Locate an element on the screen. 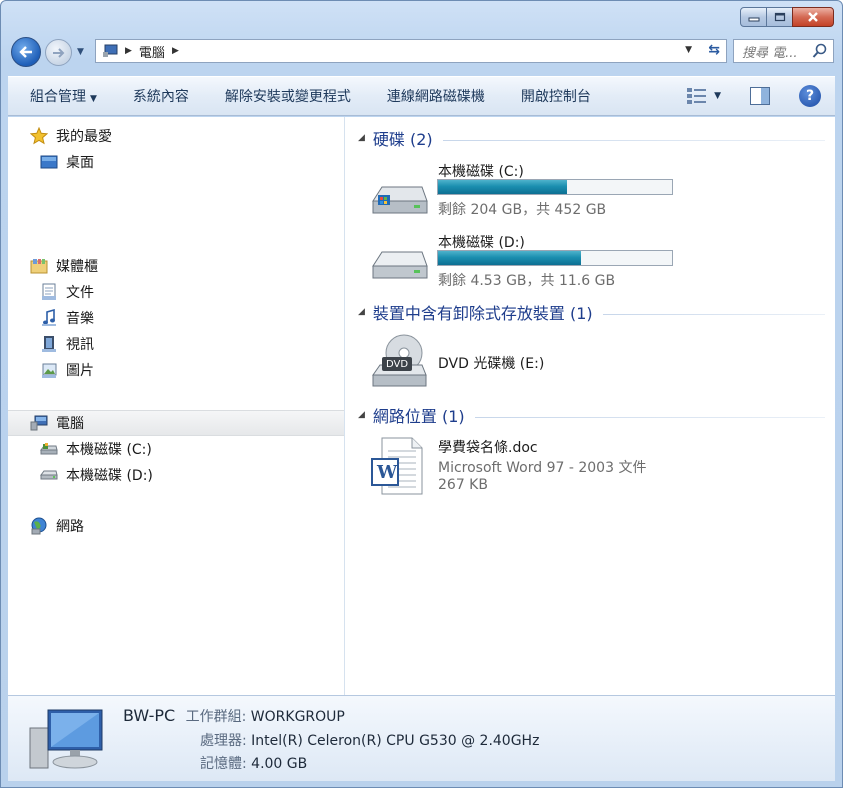 This screenshot has width=843, height=788. nav-item-label: 圖片 is located at coordinates (80, 371).